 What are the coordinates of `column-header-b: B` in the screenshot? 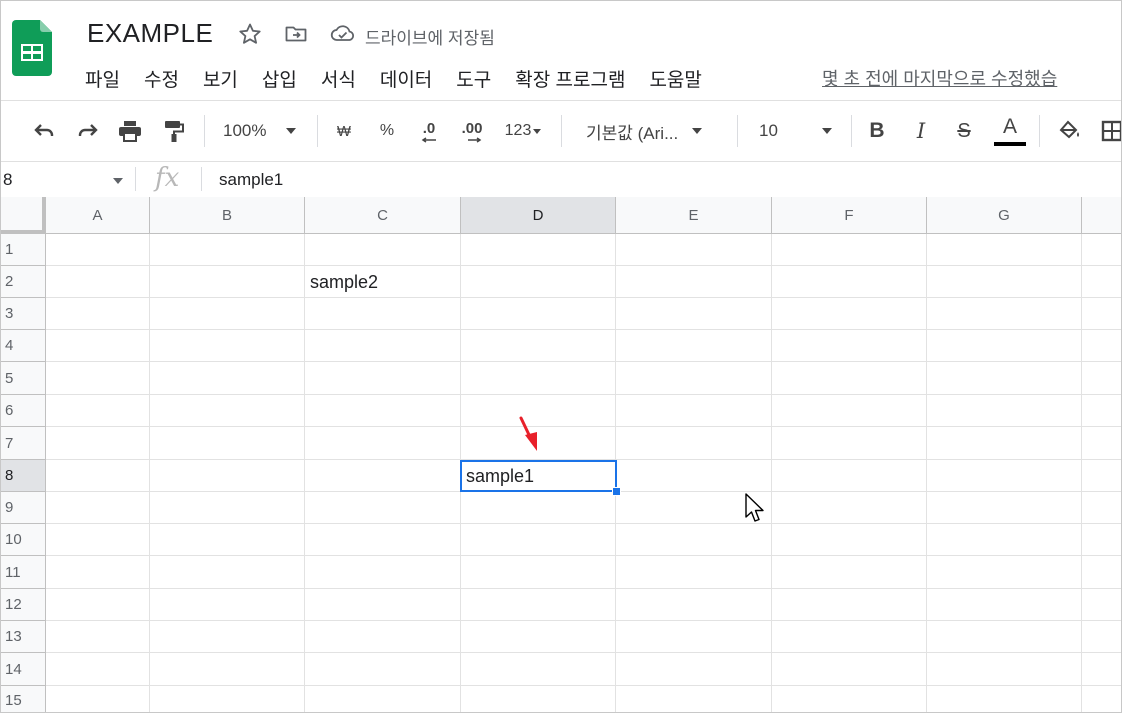 It's located at (227, 215).